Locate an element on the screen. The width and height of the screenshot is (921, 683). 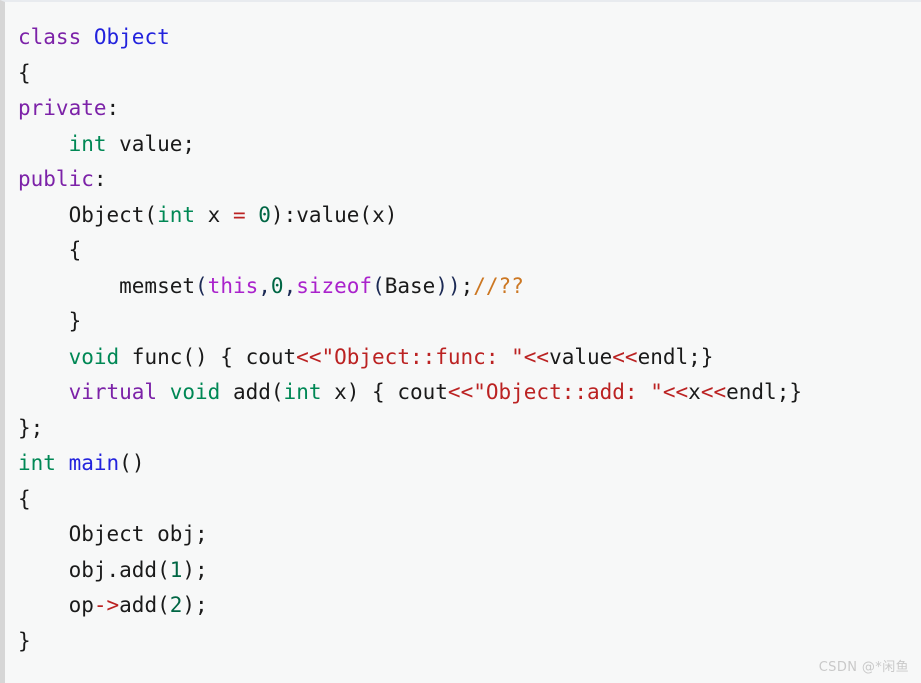
code-line-1: class Object is located at coordinates (410, 38).